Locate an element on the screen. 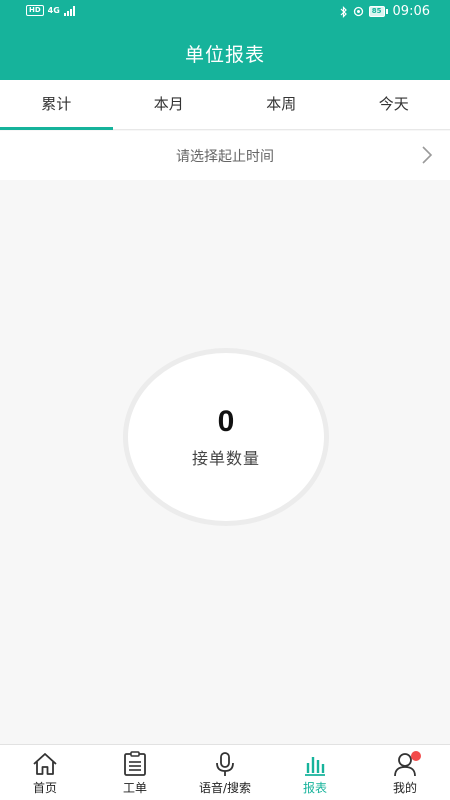 This screenshot has height=800, width=450. network-type: 4G is located at coordinates (53, 10).